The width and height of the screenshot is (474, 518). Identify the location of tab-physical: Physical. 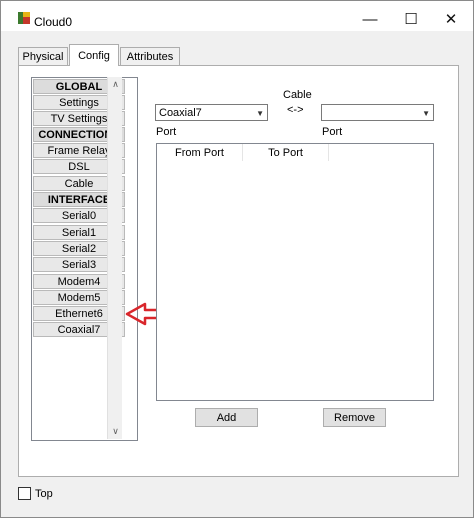
(43, 56).